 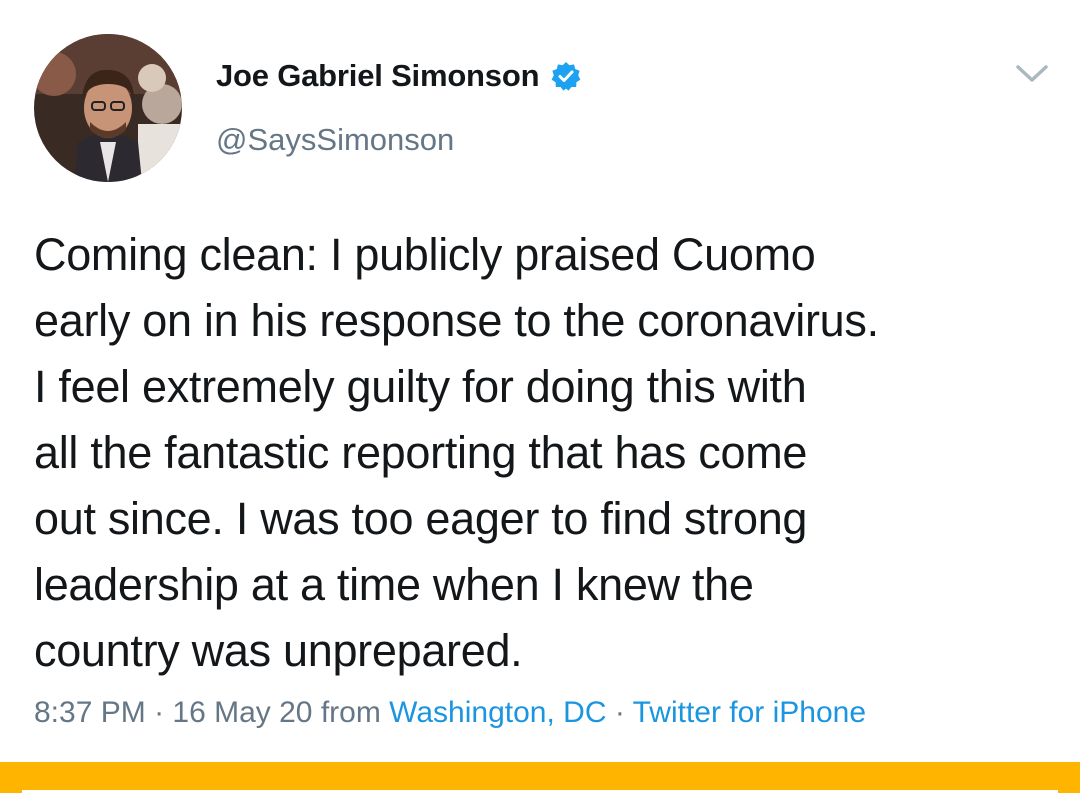 I want to click on accent-bar, so click(x=540, y=777).